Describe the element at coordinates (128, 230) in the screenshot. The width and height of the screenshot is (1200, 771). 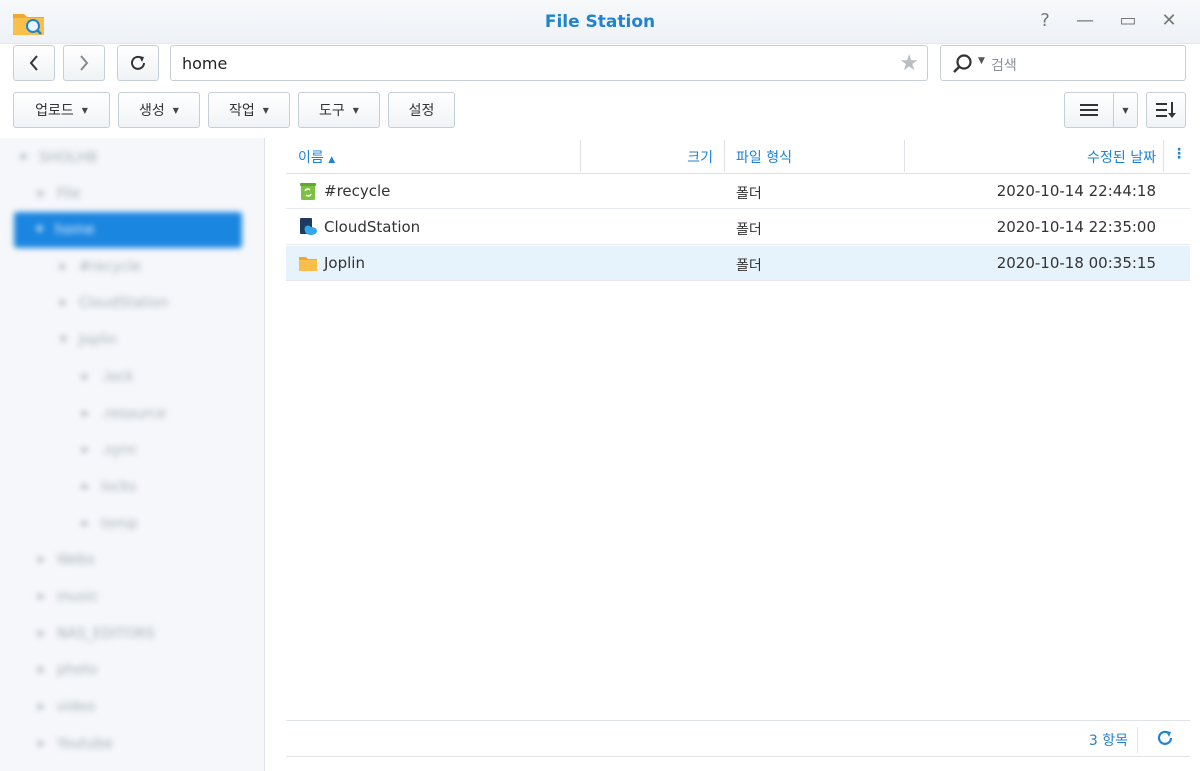
I see `tree-item-selected: ▼ home` at that location.